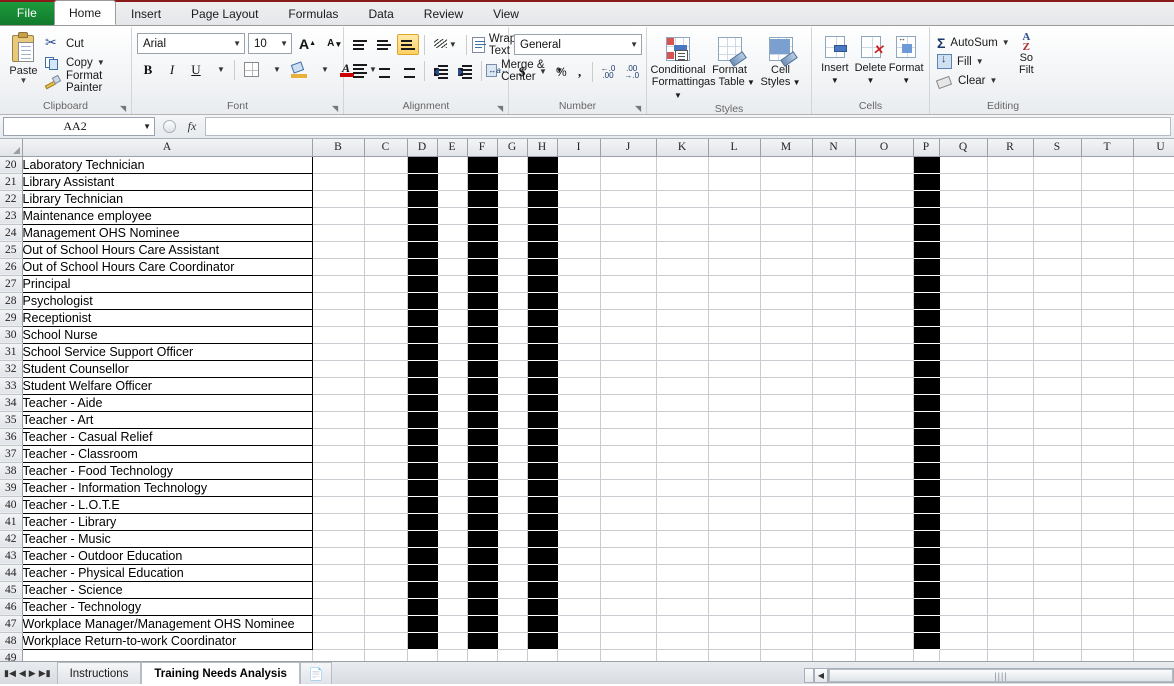 Image resolution: width=1174 pixels, height=686 pixels. What do you see at coordinates (1010, 233) in the screenshot?
I see `cell-R24` at bounding box center [1010, 233].